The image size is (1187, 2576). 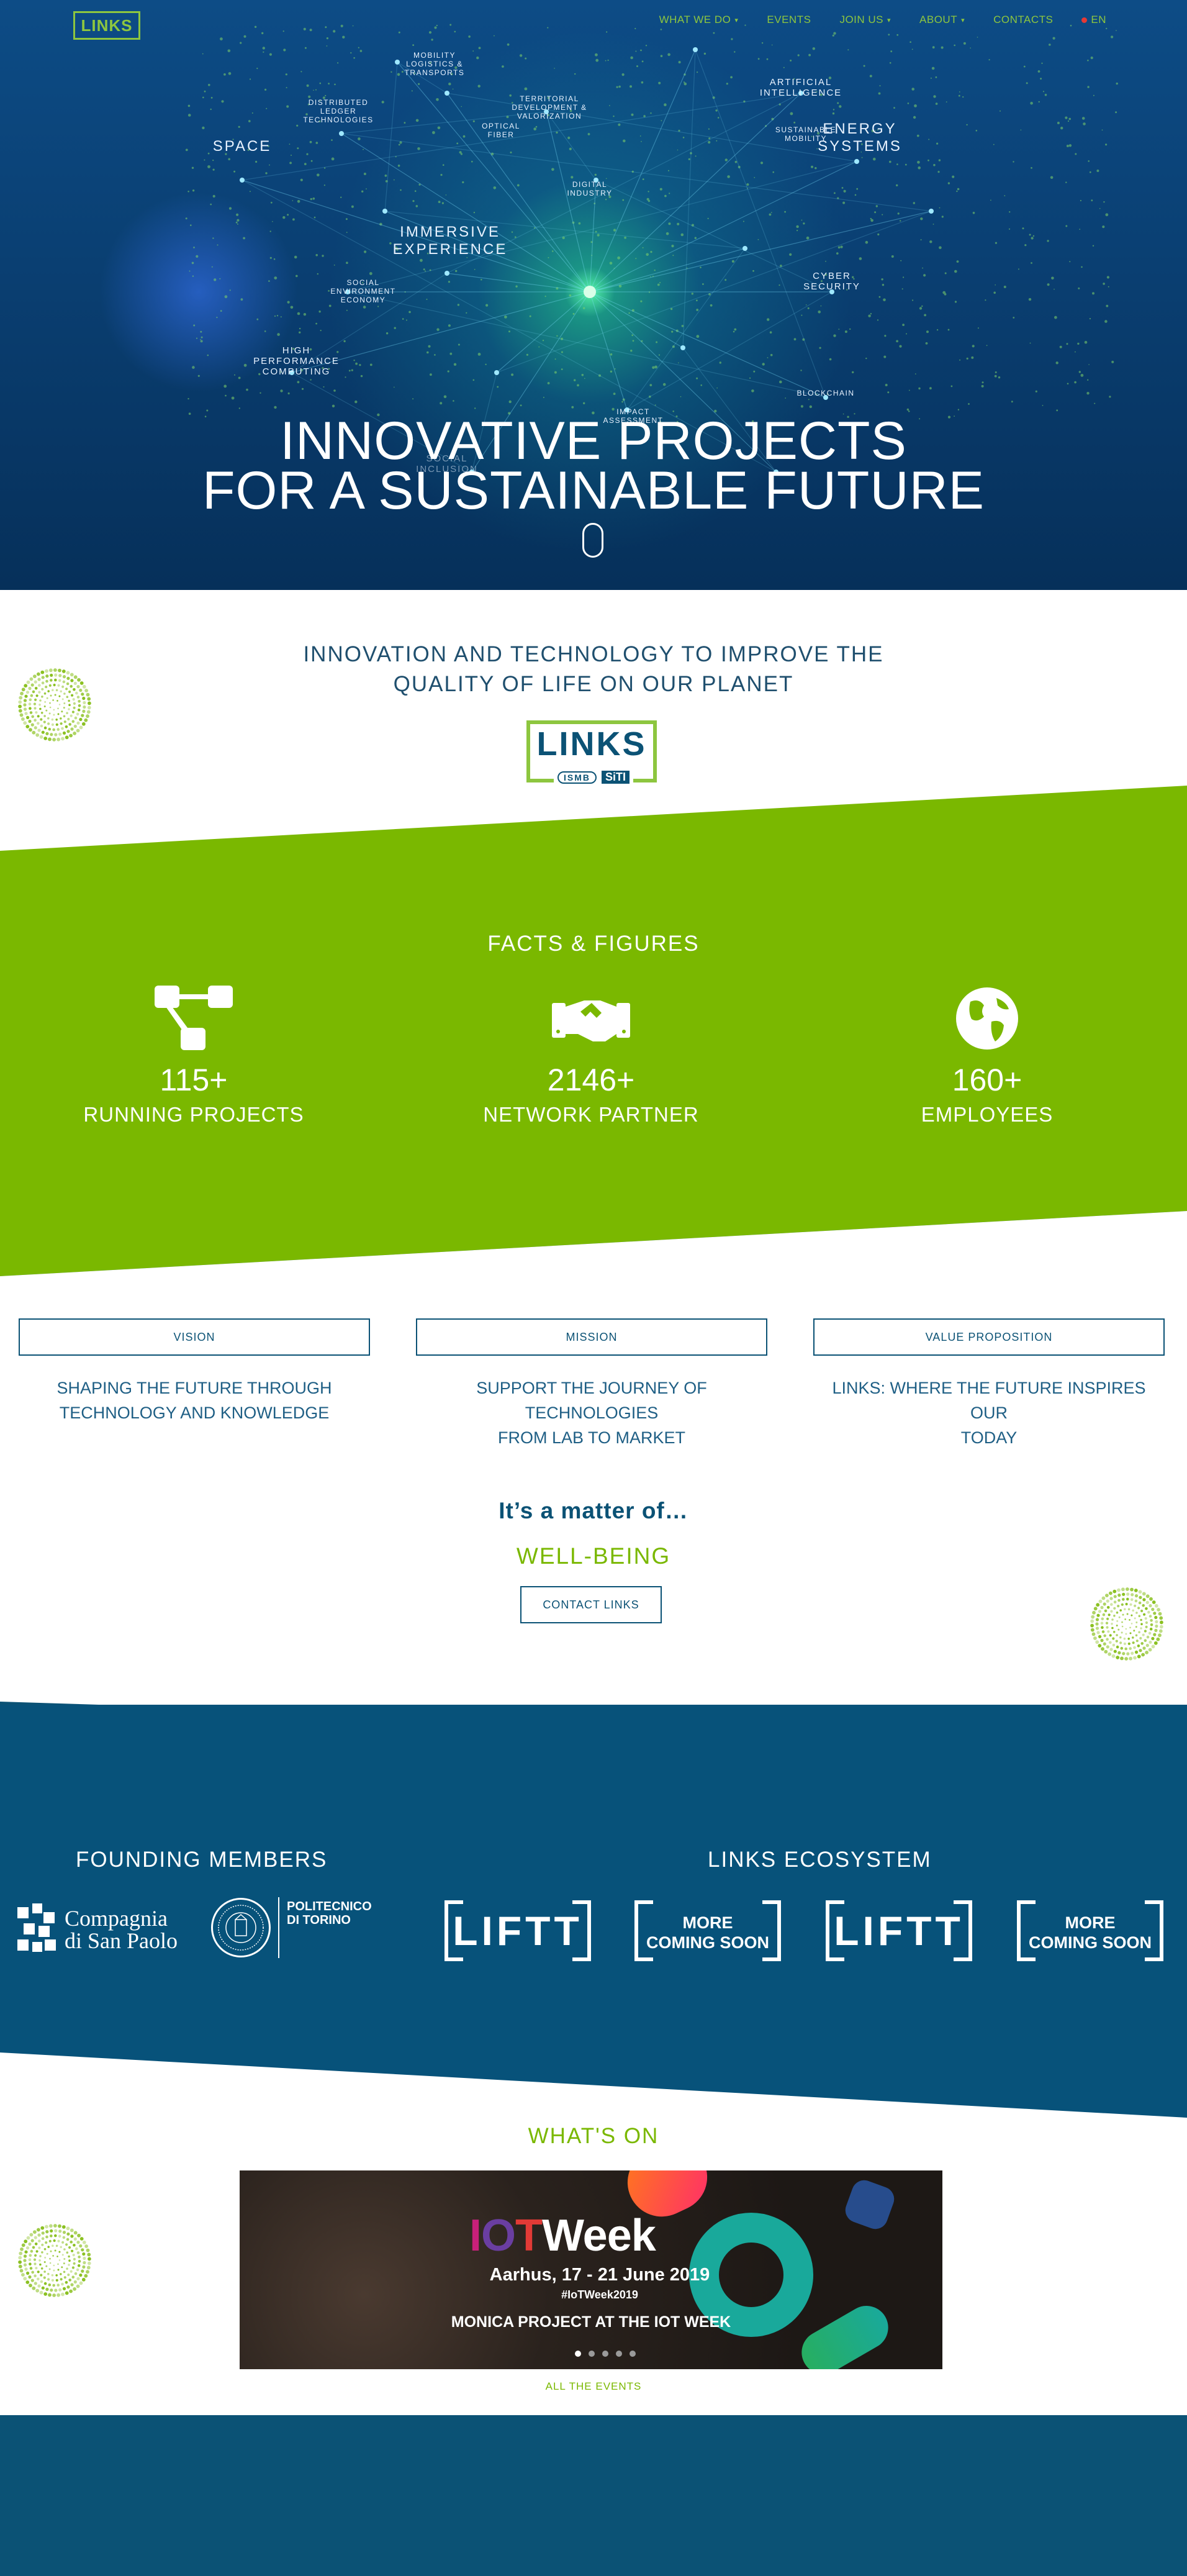 What do you see at coordinates (319, 1920) in the screenshot?
I see `polito-line2: DI TORINO` at bounding box center [319, 1920].